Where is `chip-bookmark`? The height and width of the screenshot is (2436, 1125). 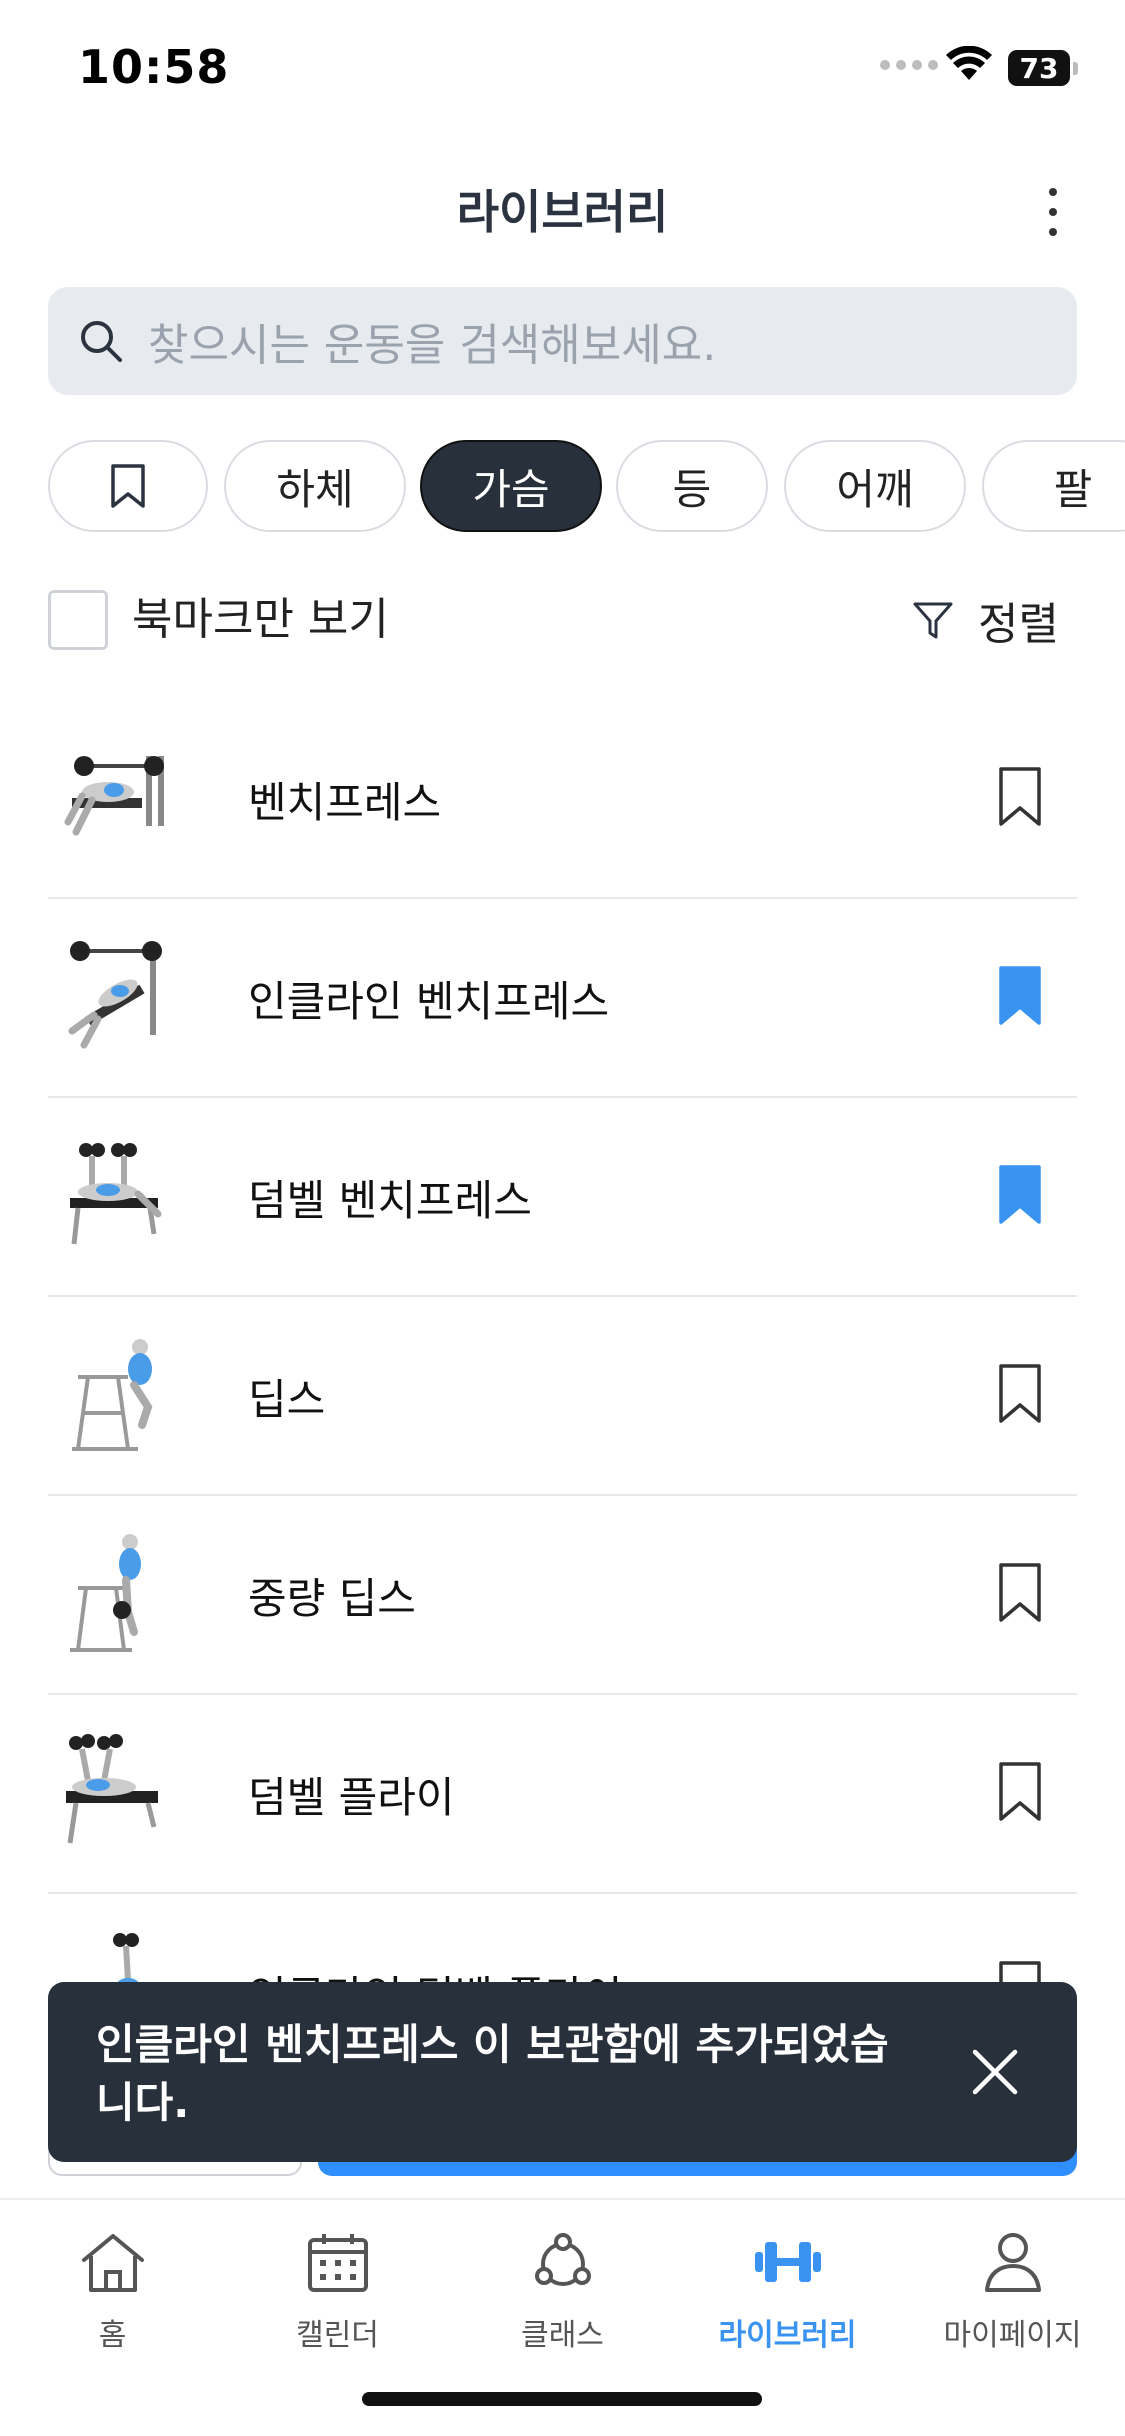 chip-bookmark is located at coordinates (128, 486).